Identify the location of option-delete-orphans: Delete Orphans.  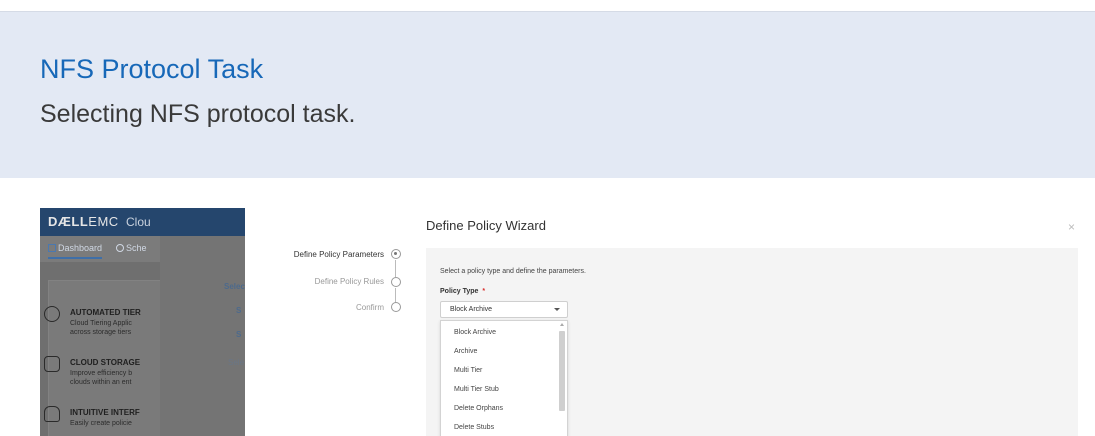
(478, 408).